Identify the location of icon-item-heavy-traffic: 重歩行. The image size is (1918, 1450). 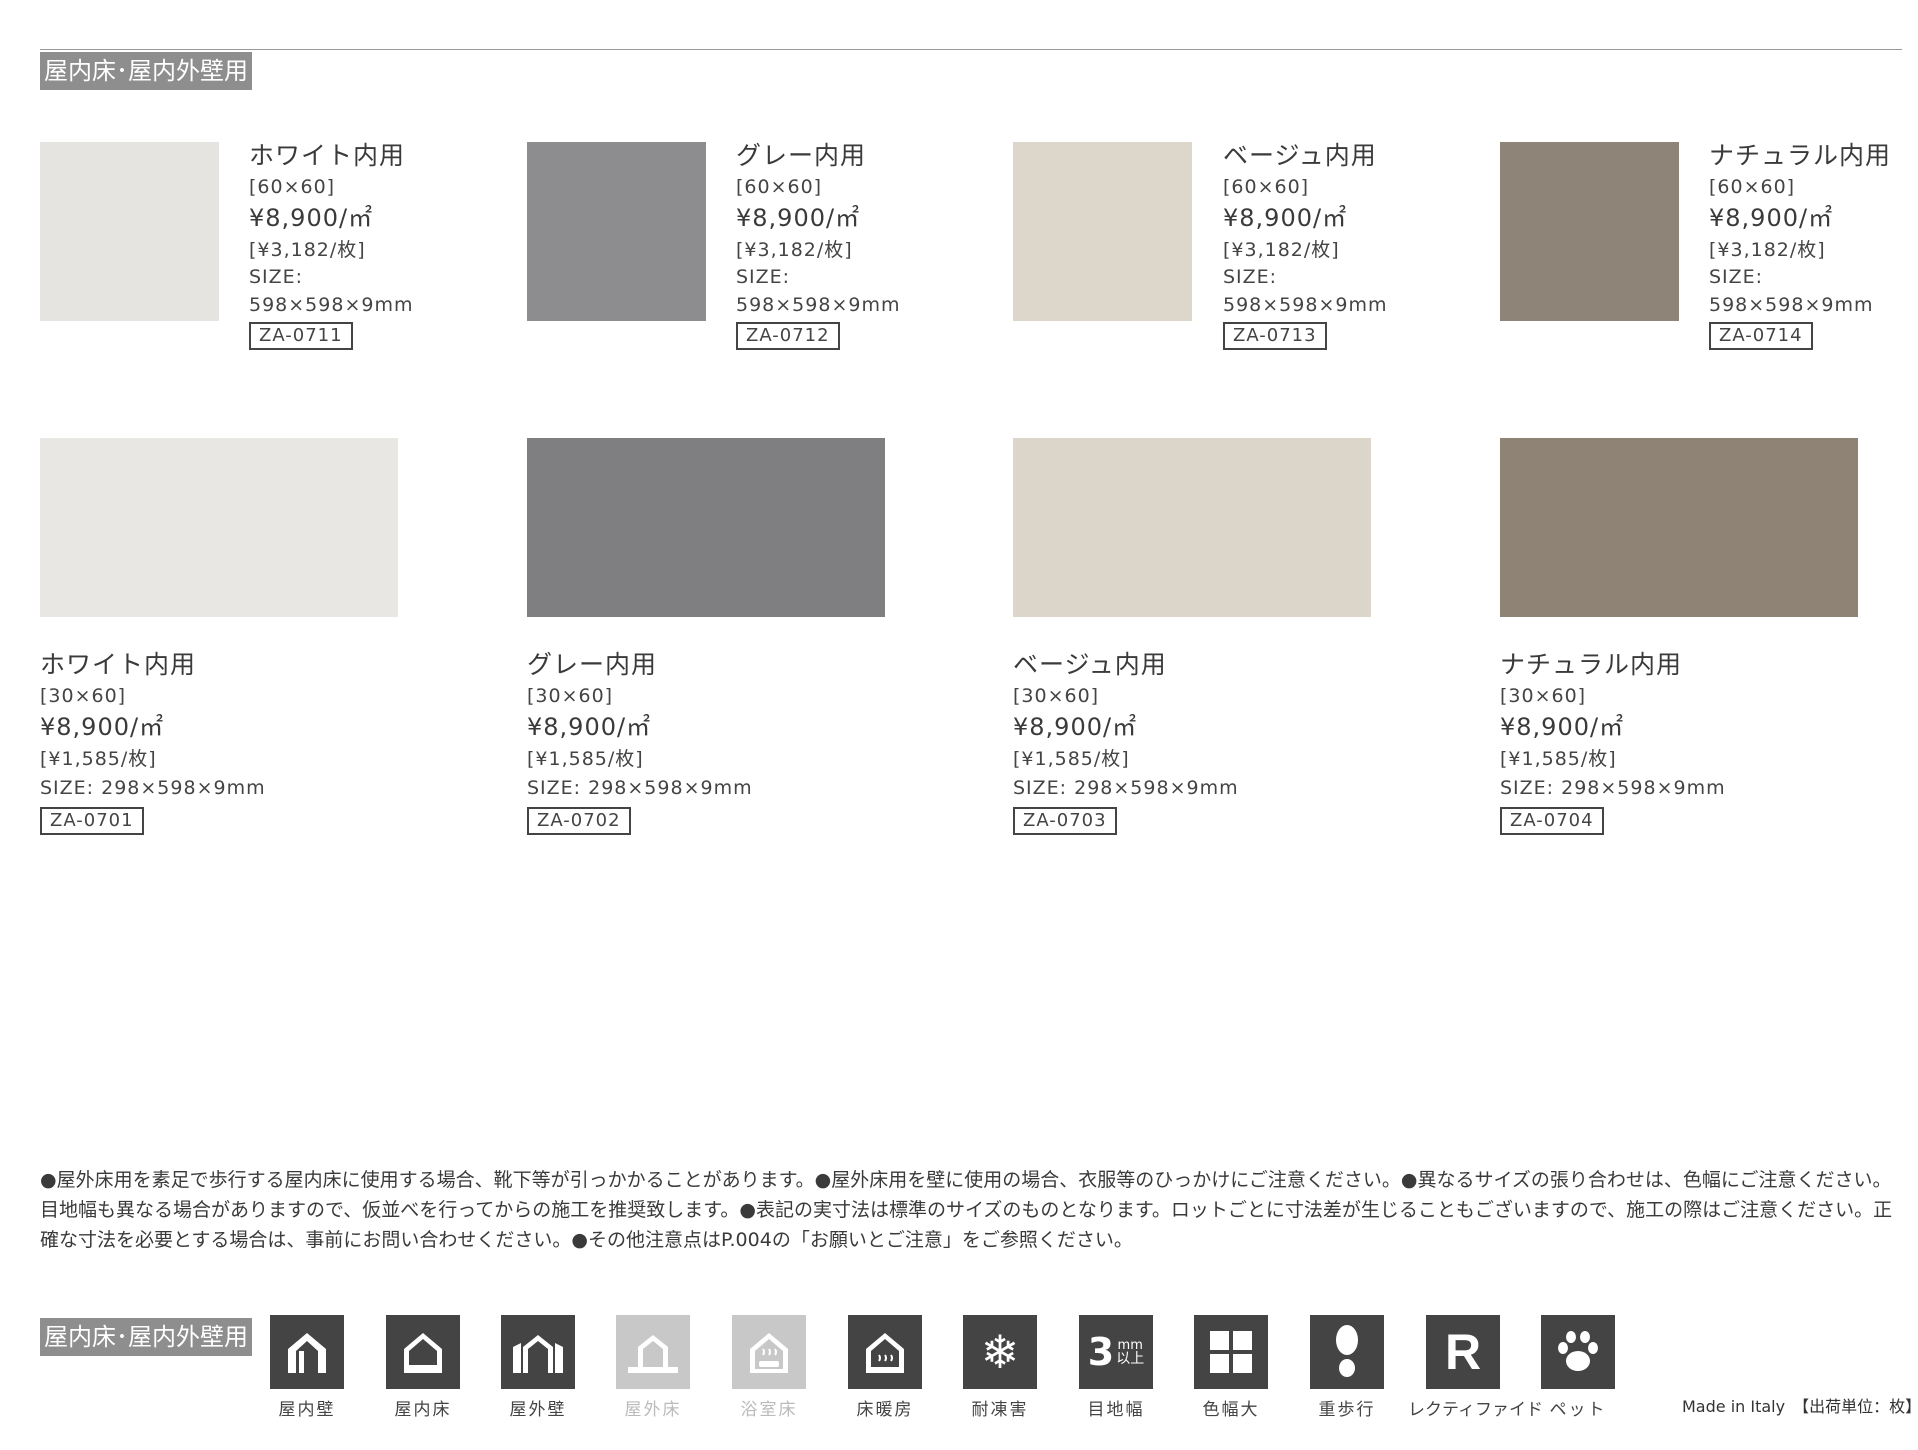
(1347, 1367).